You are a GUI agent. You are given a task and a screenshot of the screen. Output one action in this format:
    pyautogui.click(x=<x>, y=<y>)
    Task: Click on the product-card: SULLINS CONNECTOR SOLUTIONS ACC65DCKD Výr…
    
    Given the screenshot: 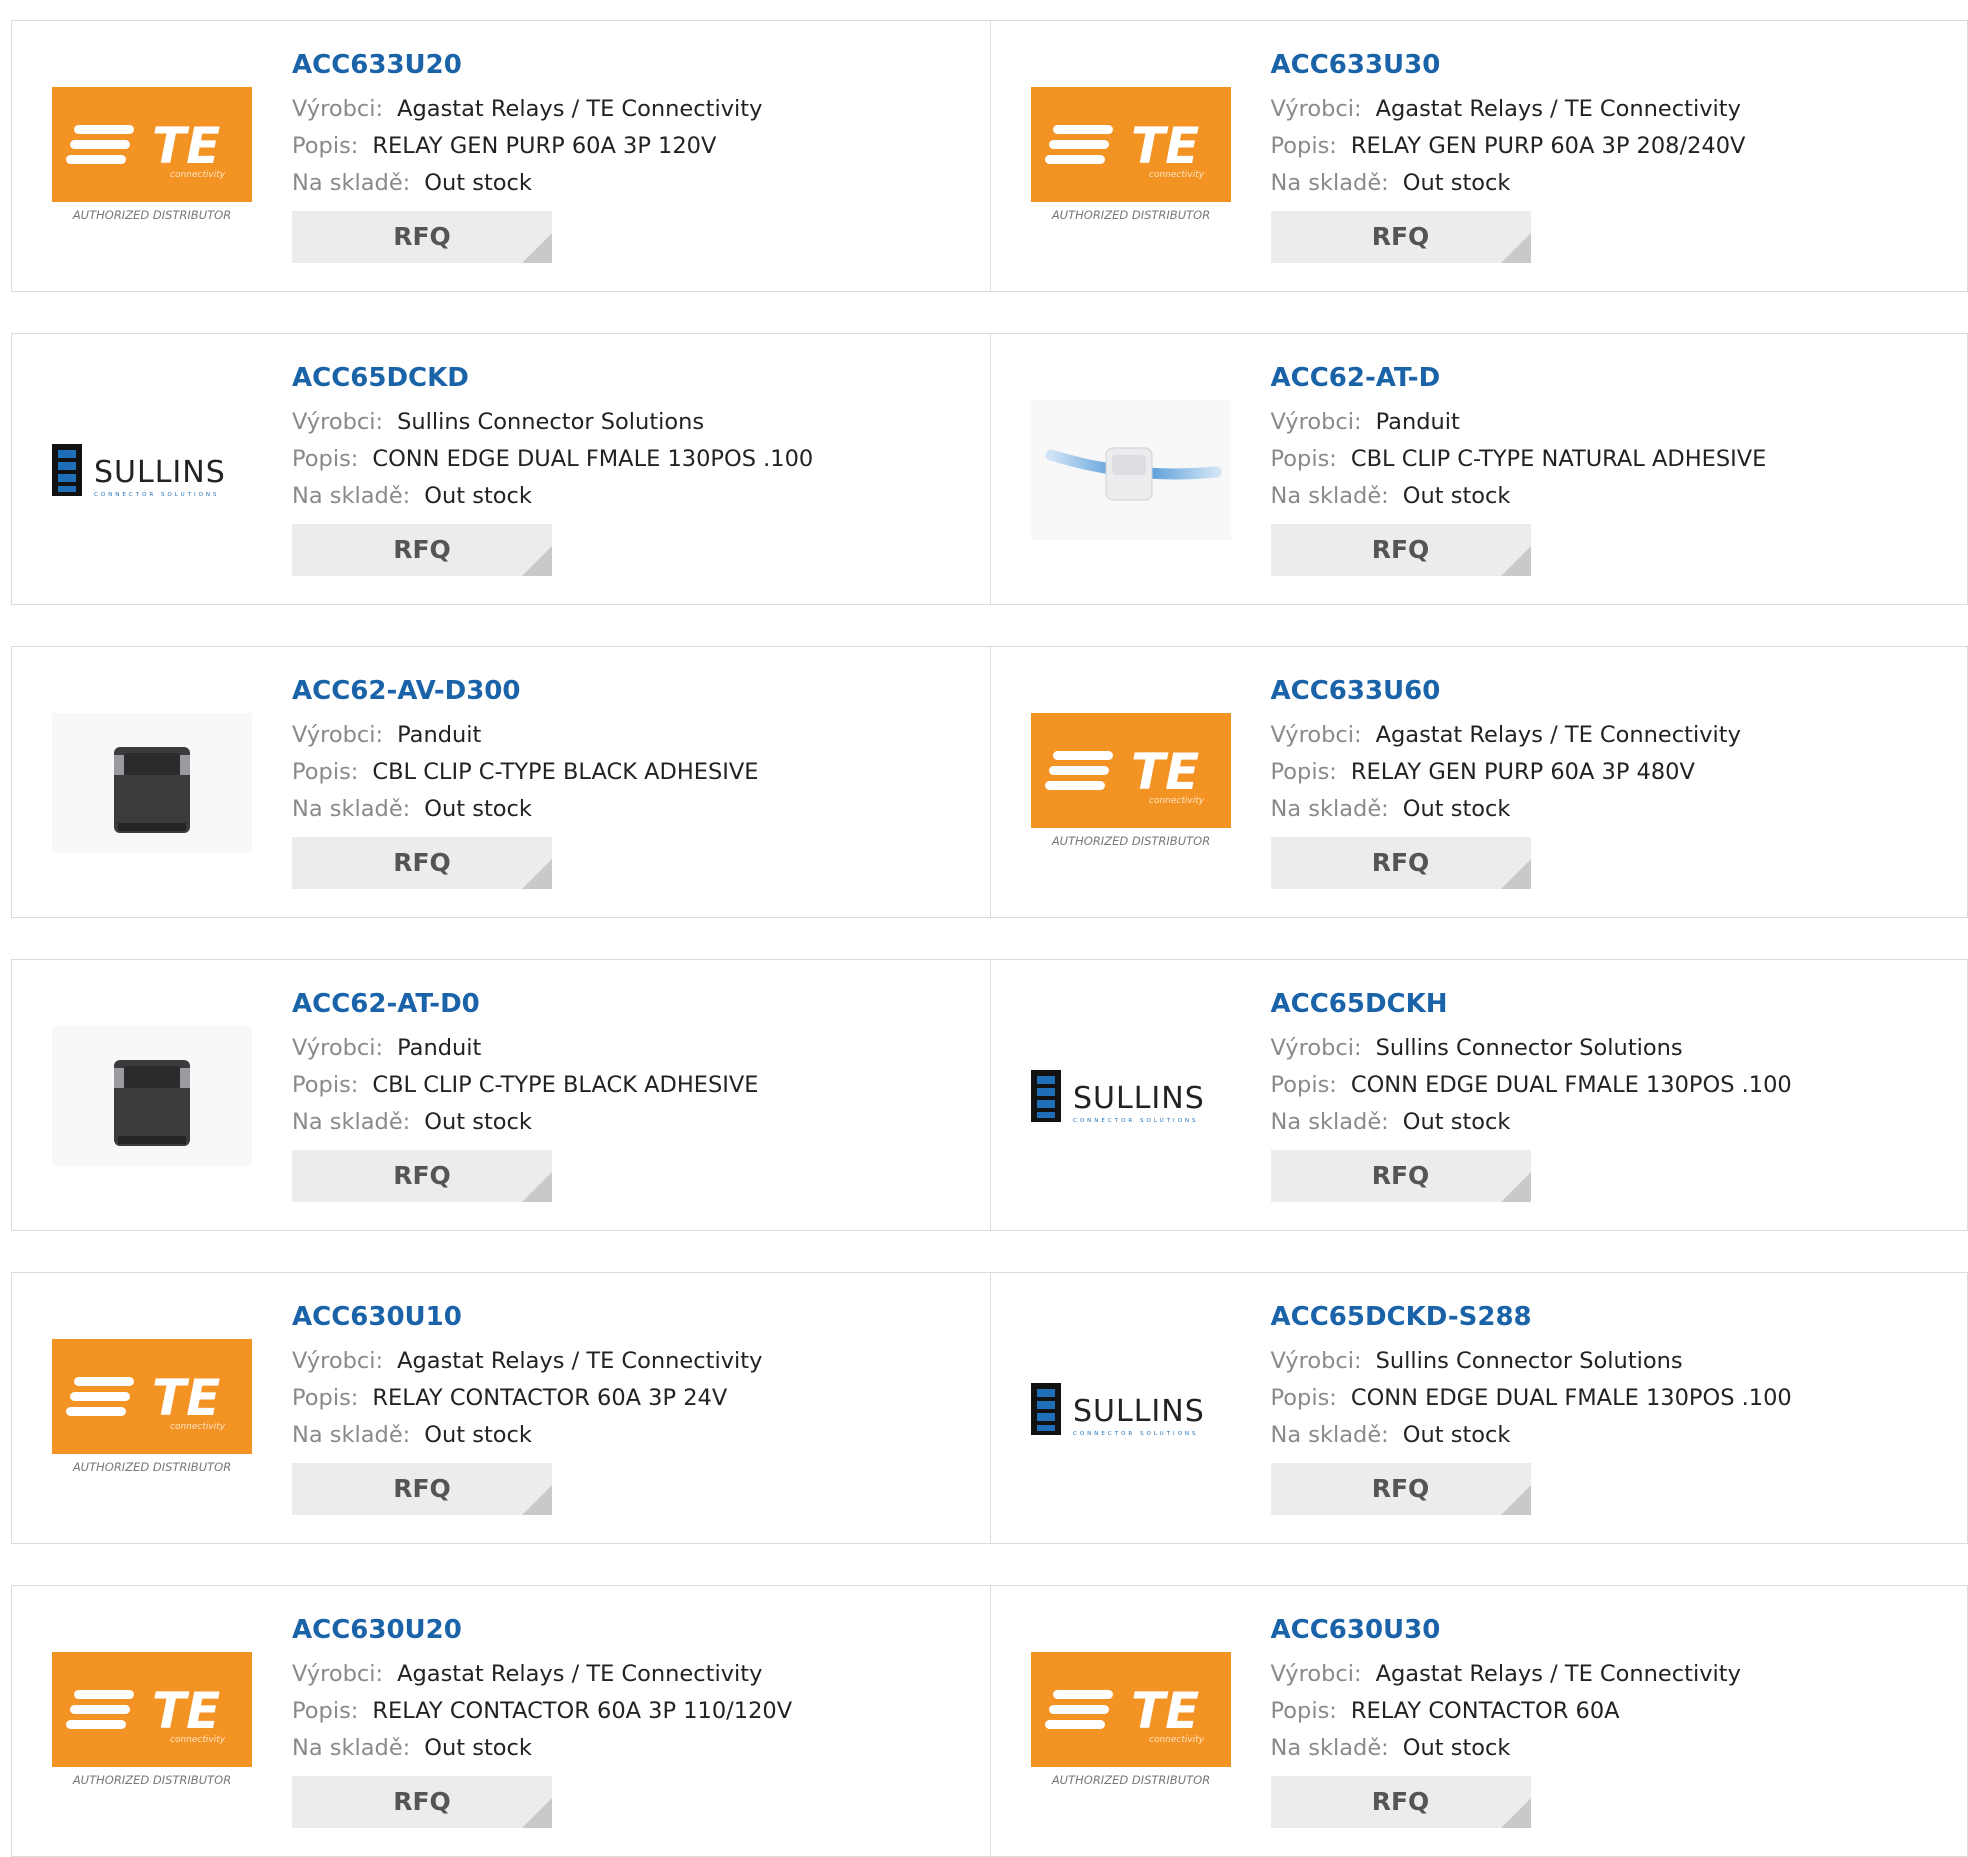 What is the action you would take?
    pyautogui.click(x=501, y=469)
    